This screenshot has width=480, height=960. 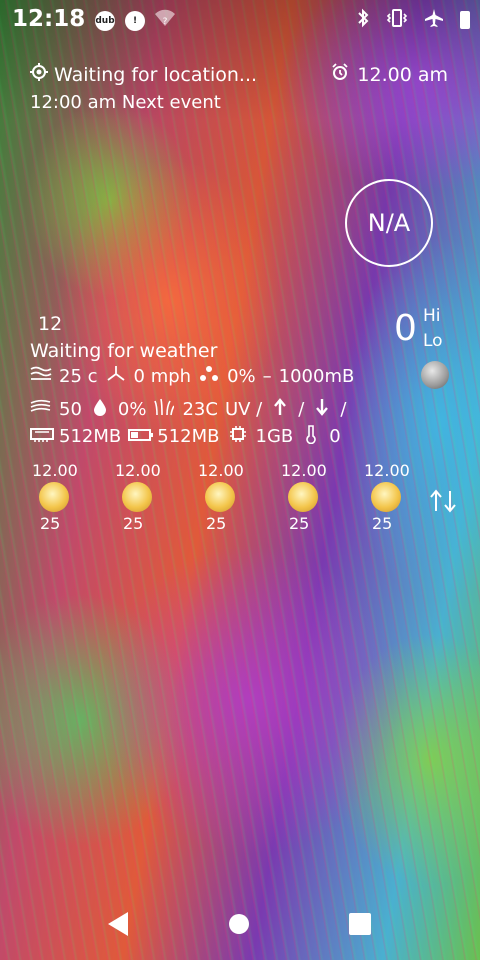 I want to click on alarm-clock-icon, so click(x=340, y=74).